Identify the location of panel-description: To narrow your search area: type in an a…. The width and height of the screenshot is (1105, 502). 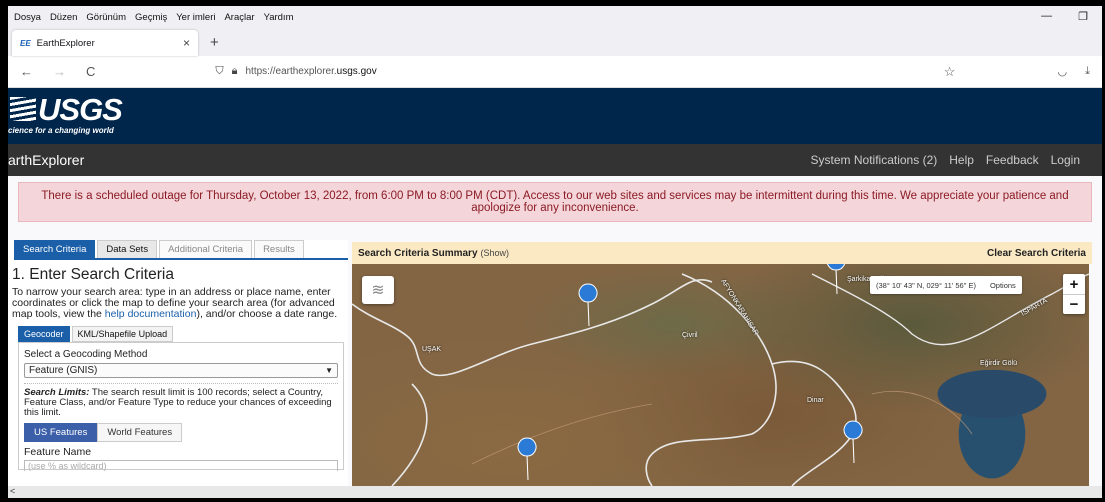
(175, 303).